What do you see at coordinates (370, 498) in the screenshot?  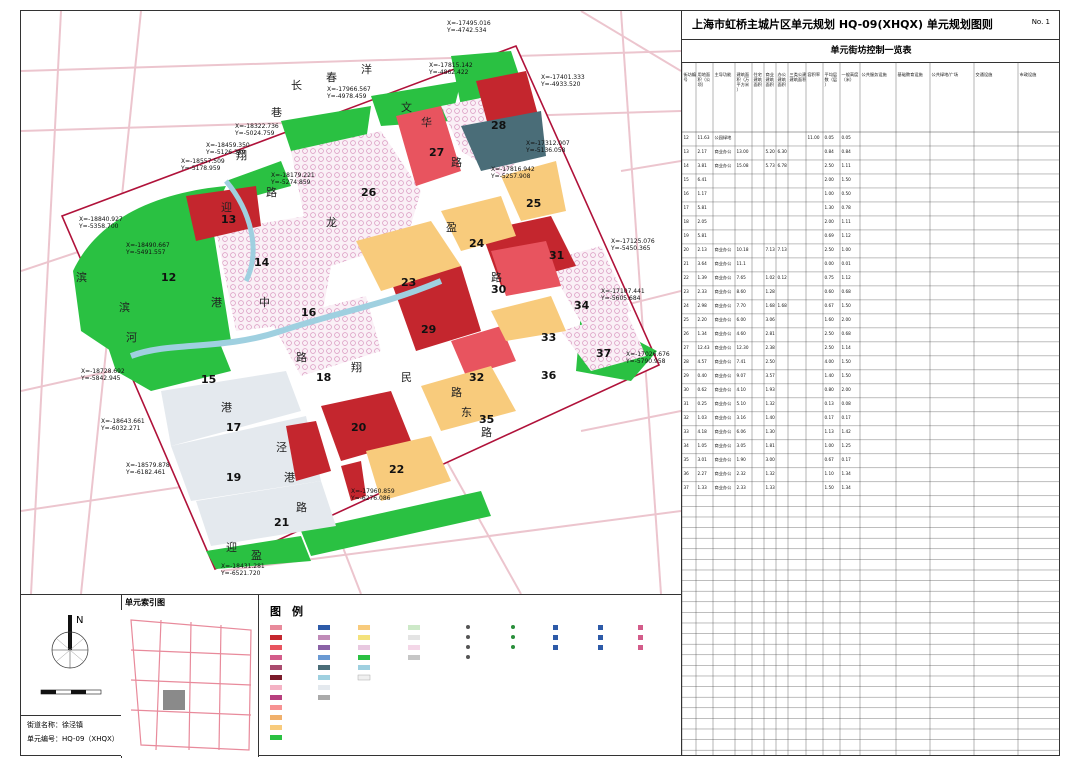 I see `svg-text: Y=-6276.086` at bounding box center [370, 498].